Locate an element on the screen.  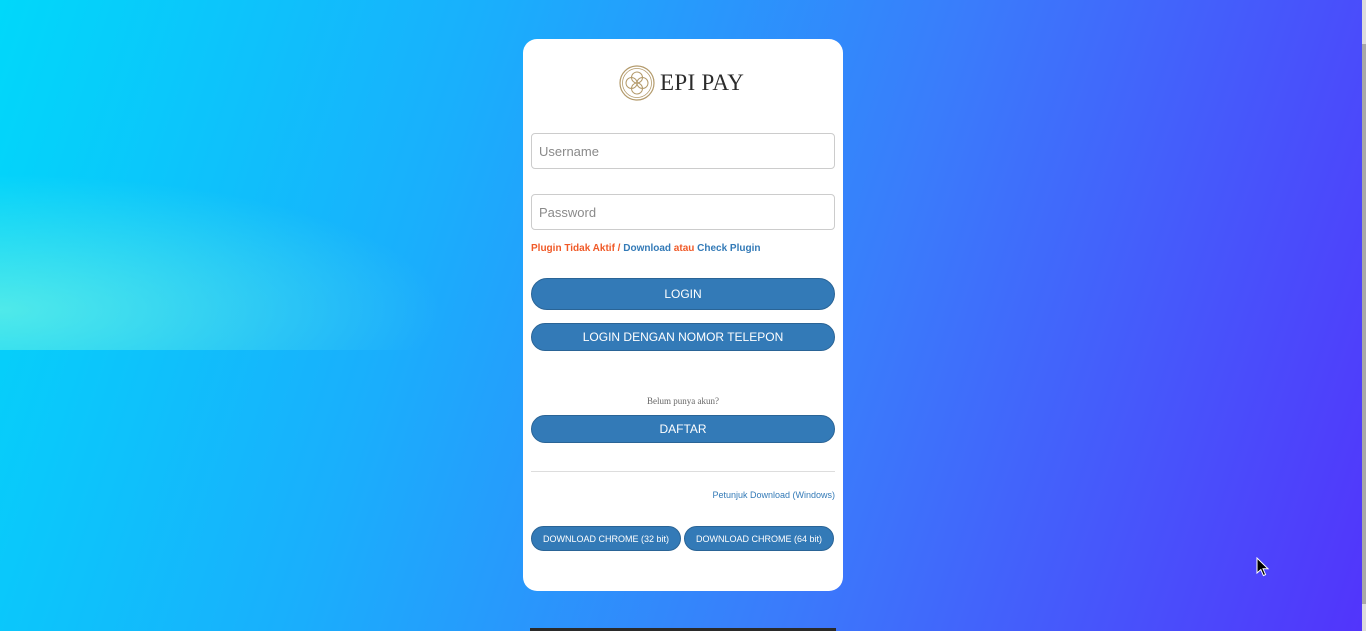
divider is located at coordinates (683, 471).